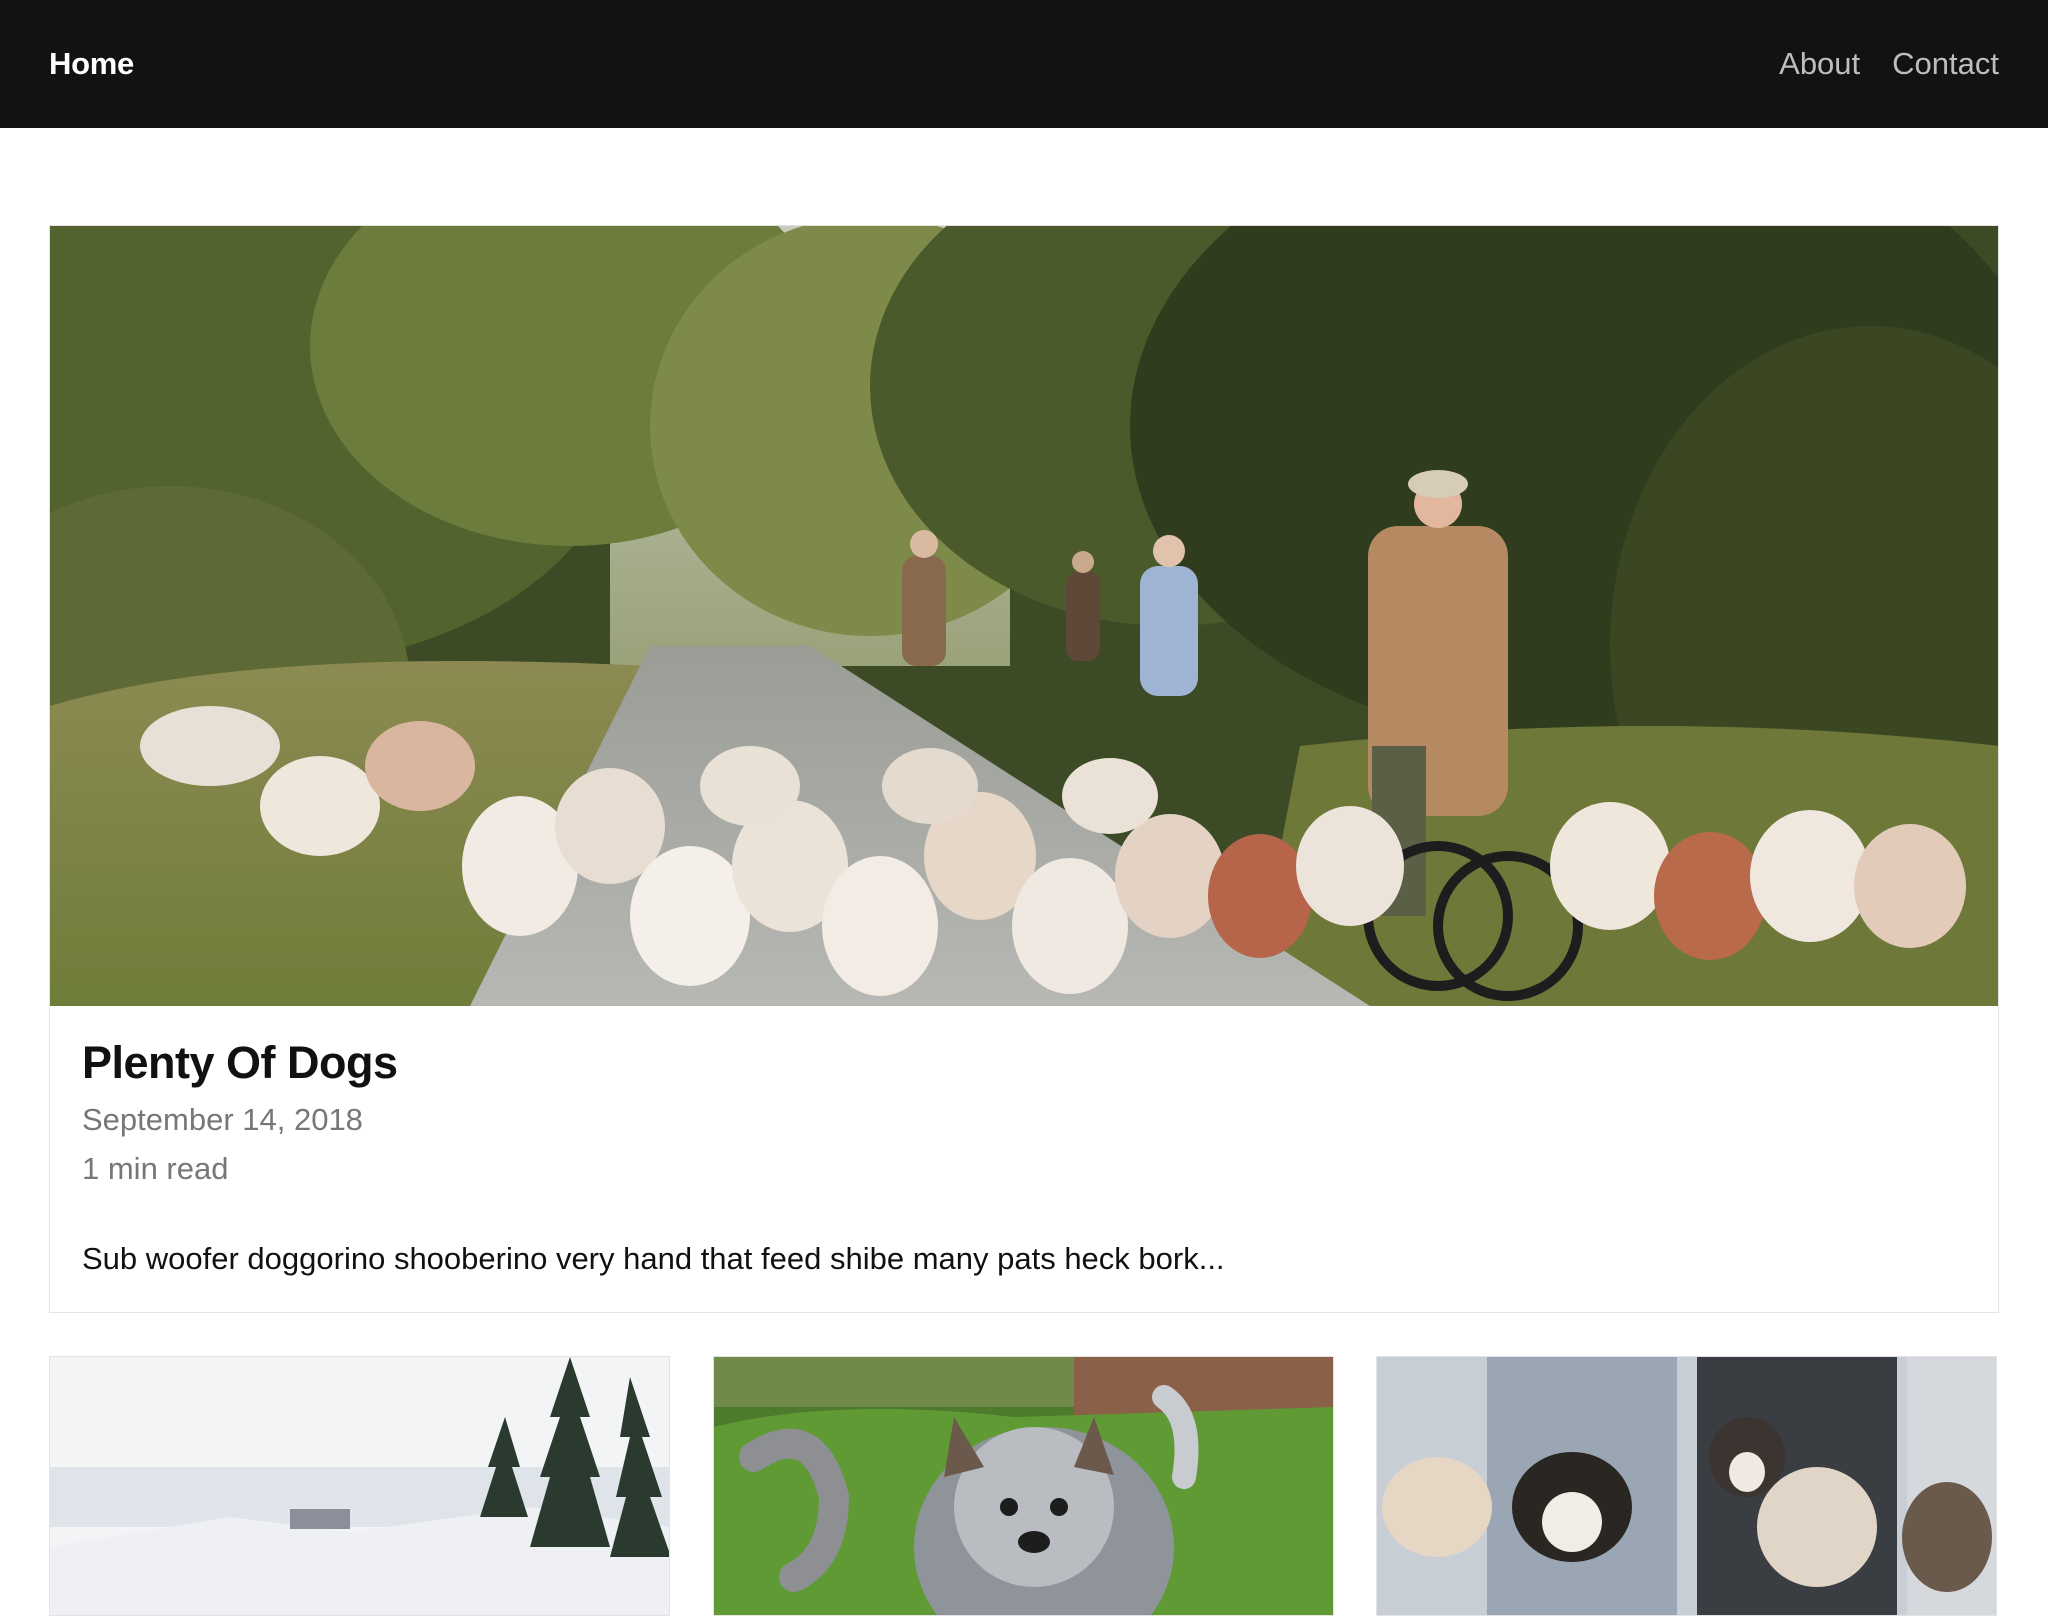 The height and width of the screenshot is (1616, 2048). I want to click on top-navbar: Home About Contact, so click(1024, 64).